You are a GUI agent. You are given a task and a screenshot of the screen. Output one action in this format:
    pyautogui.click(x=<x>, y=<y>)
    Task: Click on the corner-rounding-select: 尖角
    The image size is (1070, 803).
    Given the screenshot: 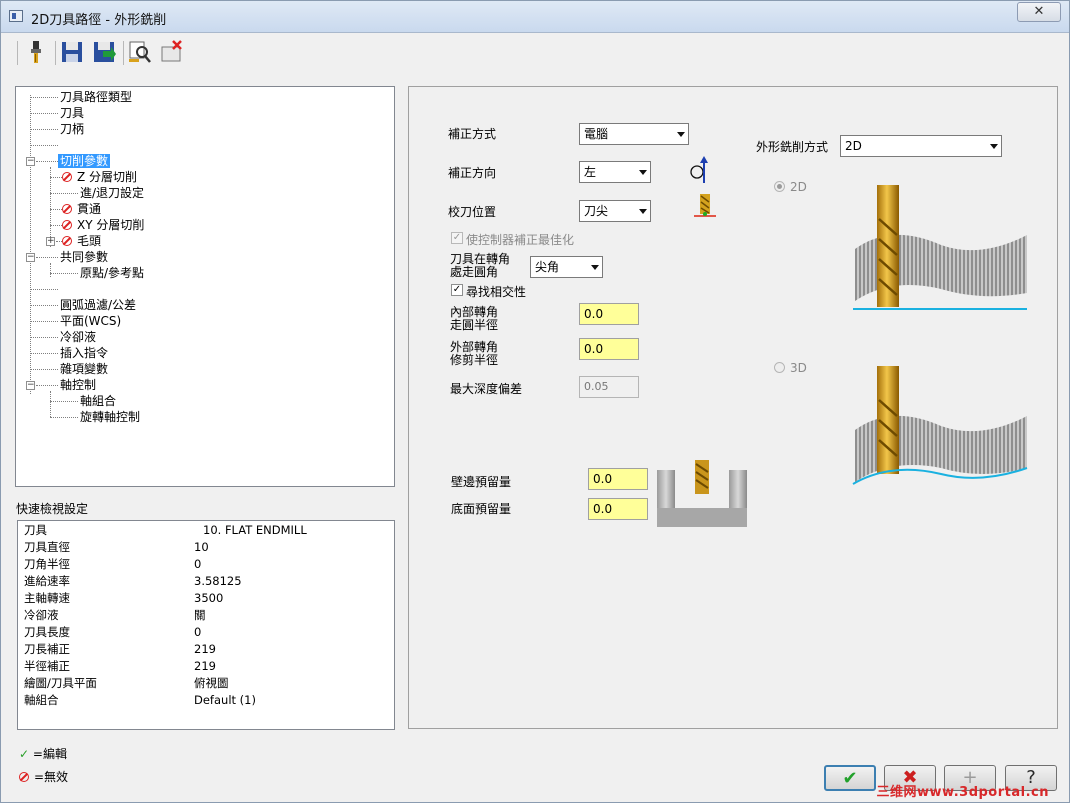 What is the action you would take?
    pyautogui.click(x=566, y=267)
    